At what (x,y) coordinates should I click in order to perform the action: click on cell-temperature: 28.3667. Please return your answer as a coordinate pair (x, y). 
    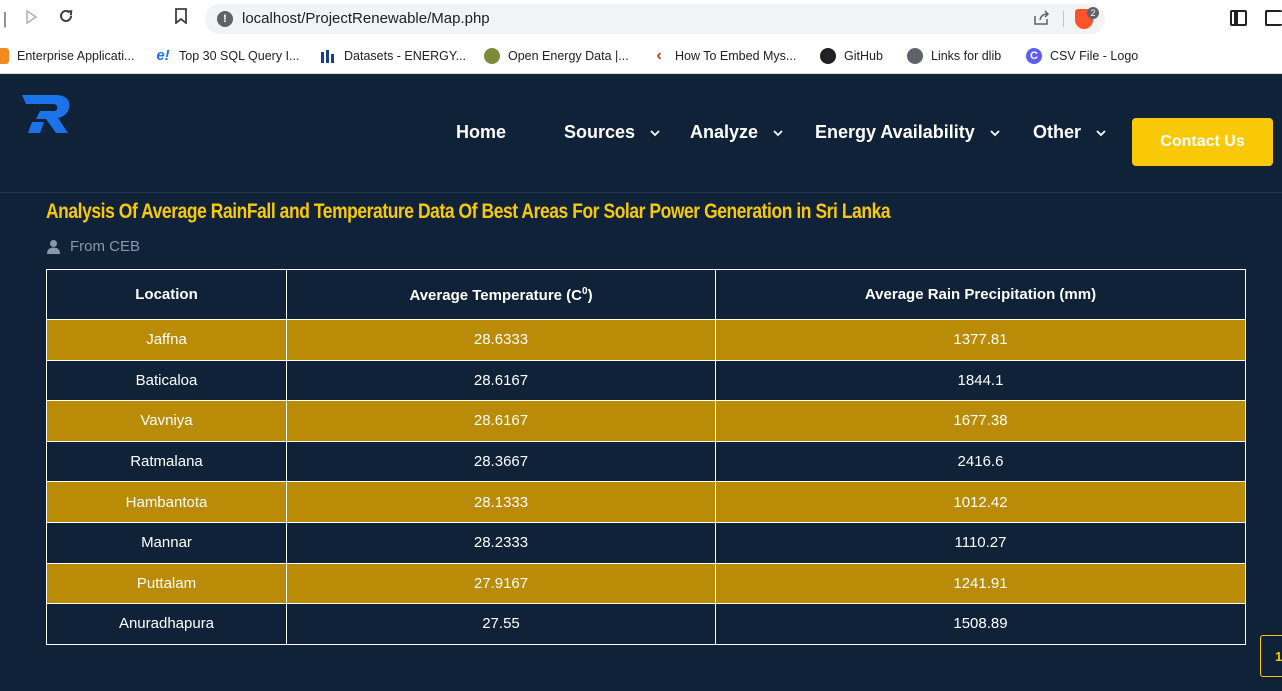
    Looking at the image, I should click on (501, 461).